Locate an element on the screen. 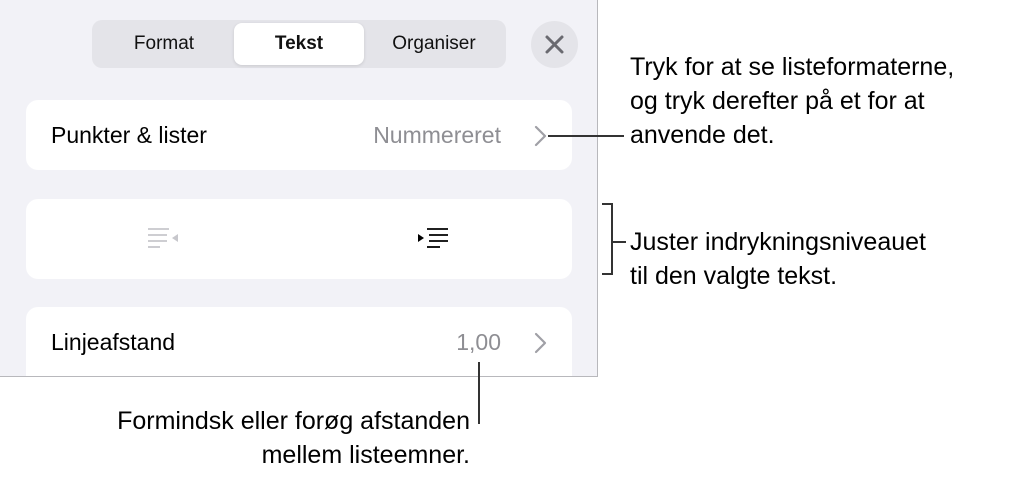 This screenshot has height=479, width=1021. tab-organiser: Organiser is located at coordinates (434, 44).